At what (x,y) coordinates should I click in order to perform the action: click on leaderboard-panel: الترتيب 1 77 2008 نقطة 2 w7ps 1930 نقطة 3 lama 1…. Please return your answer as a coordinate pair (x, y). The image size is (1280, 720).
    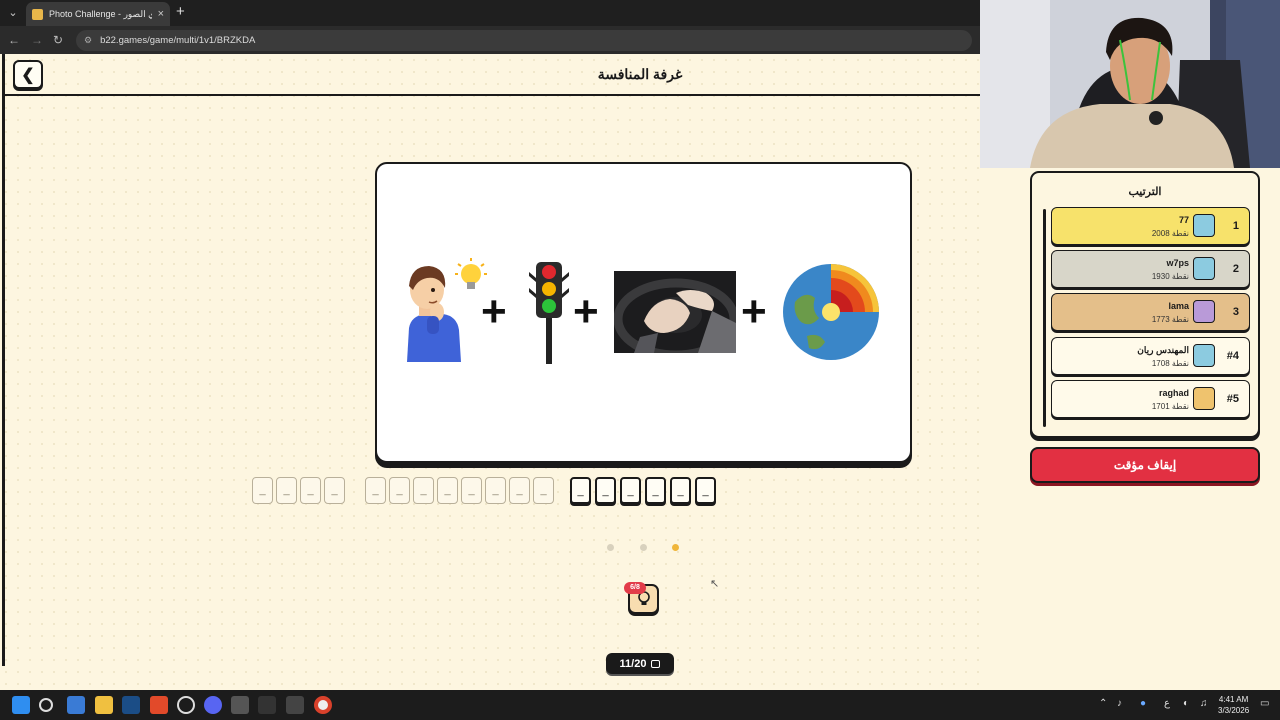
    Looking at the image, I should click on (1145, 304).